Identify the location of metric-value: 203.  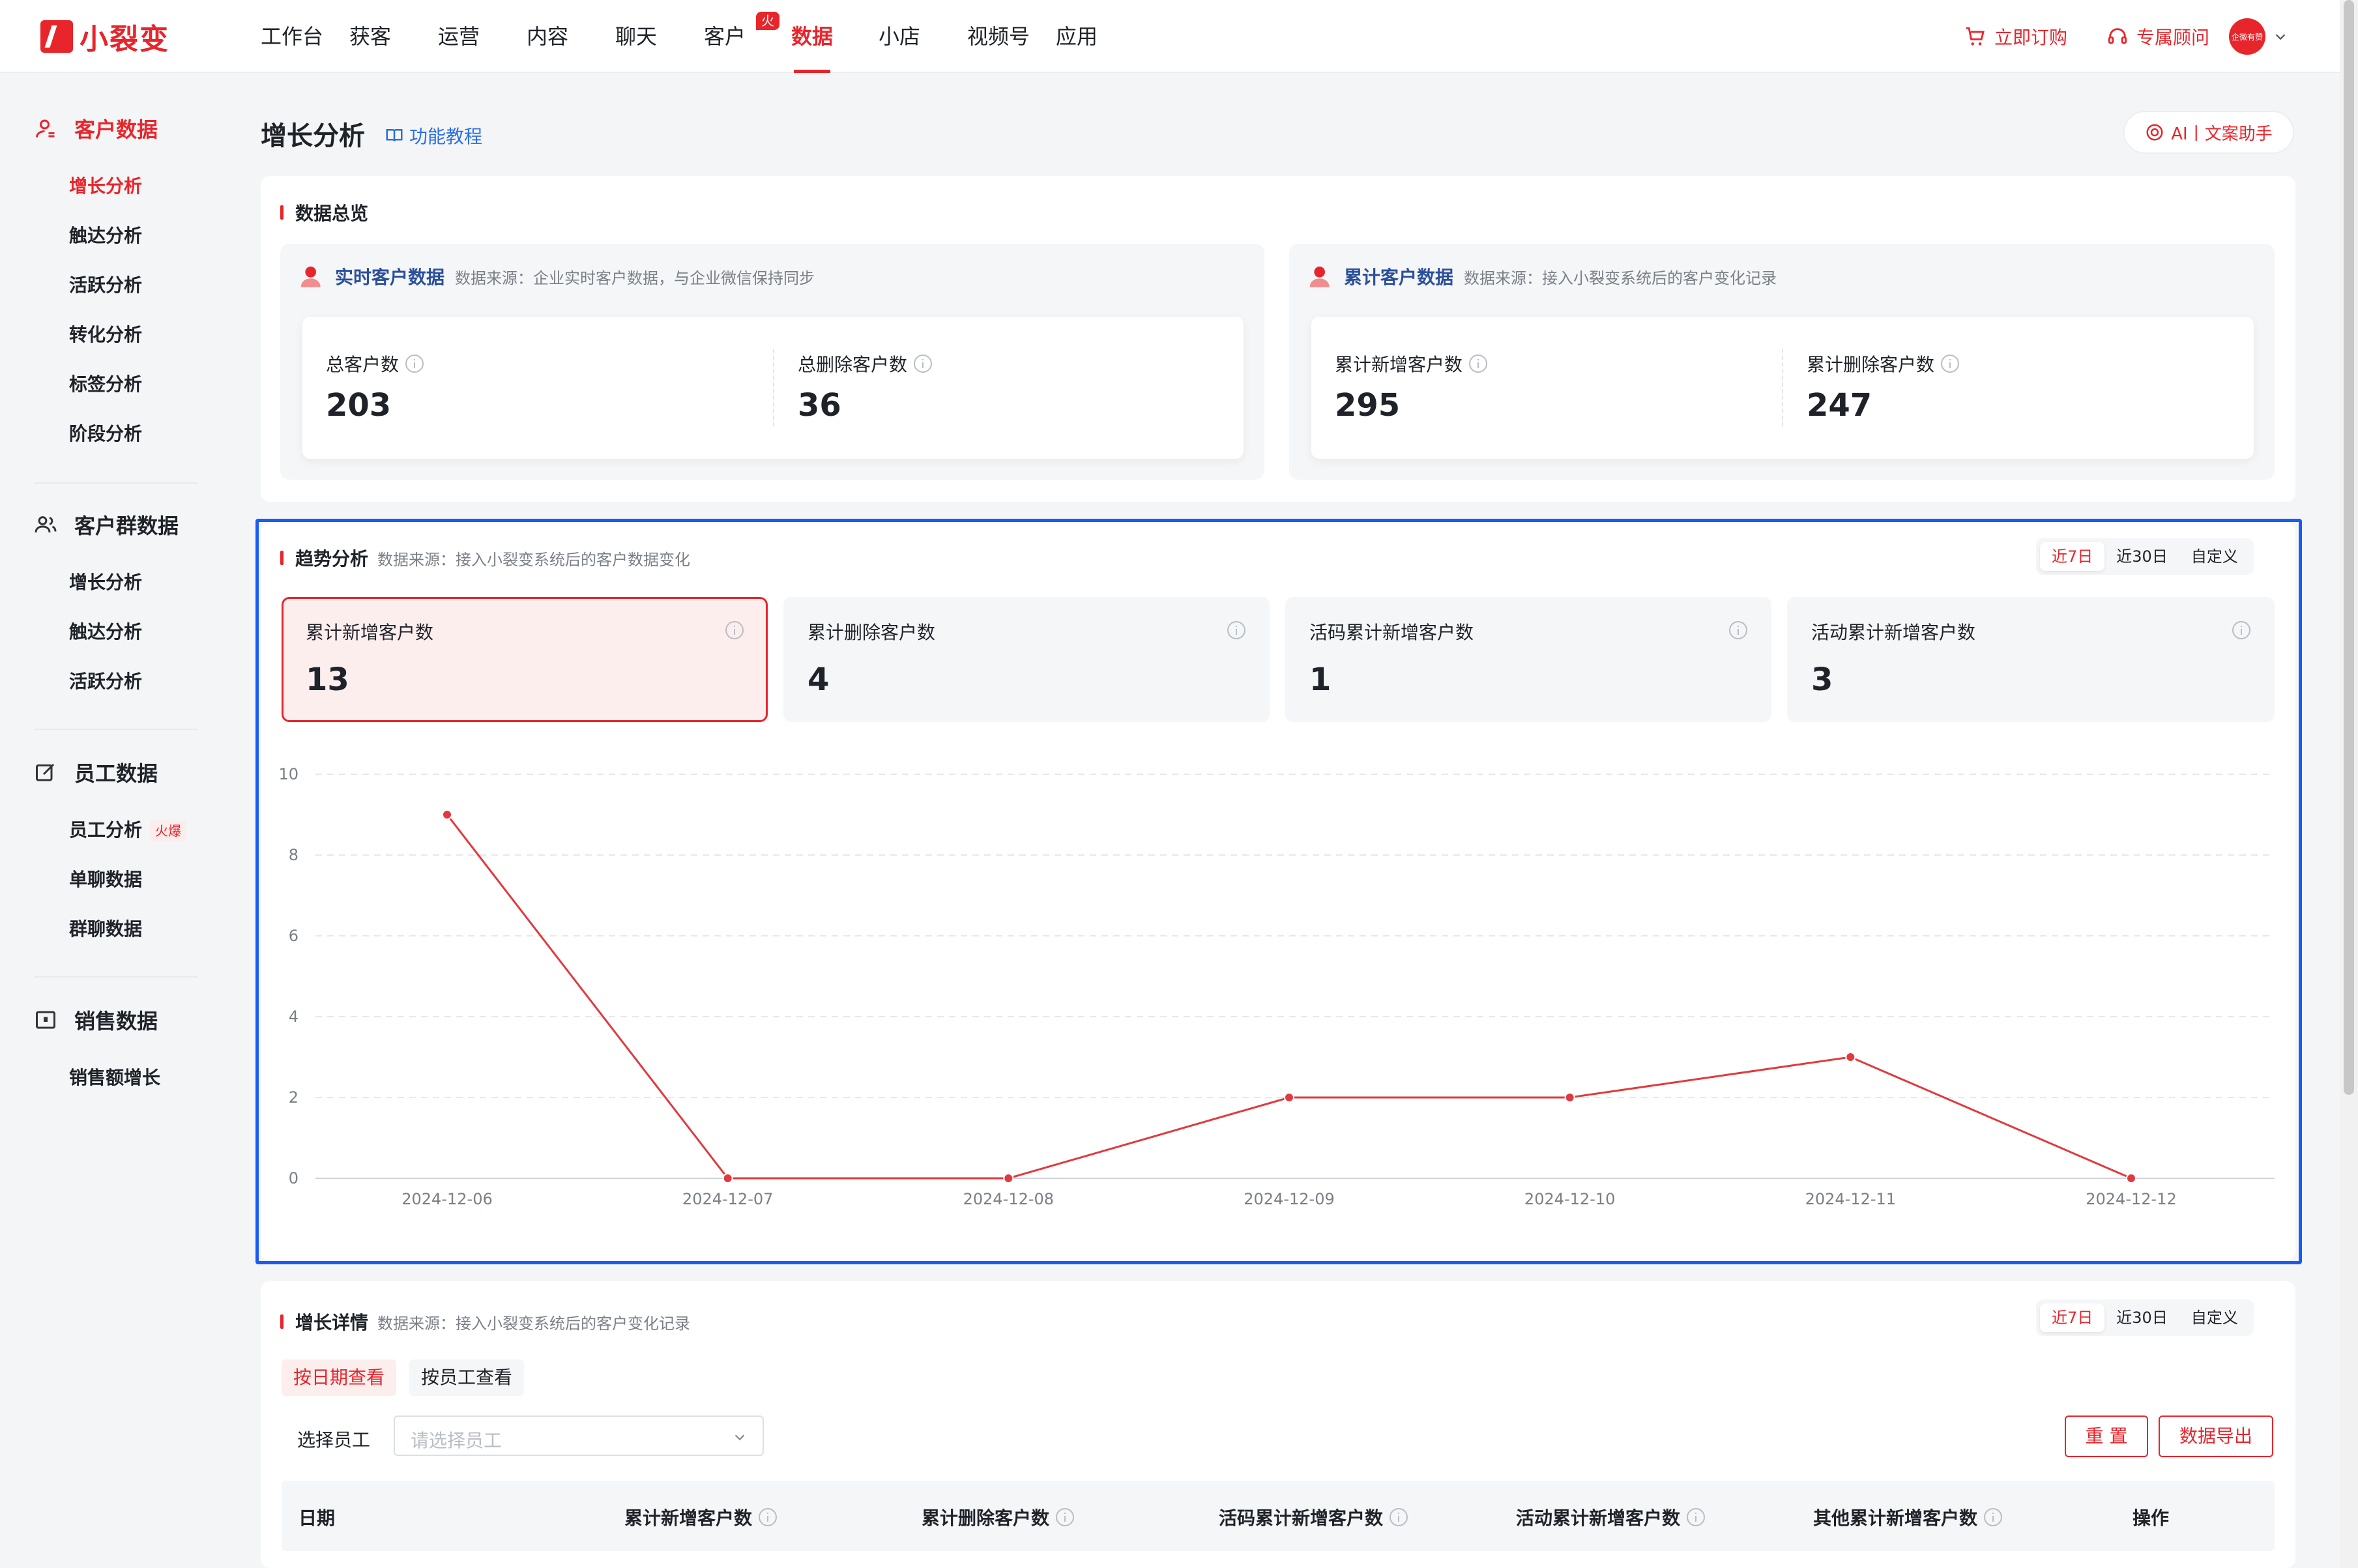
(359, 405).